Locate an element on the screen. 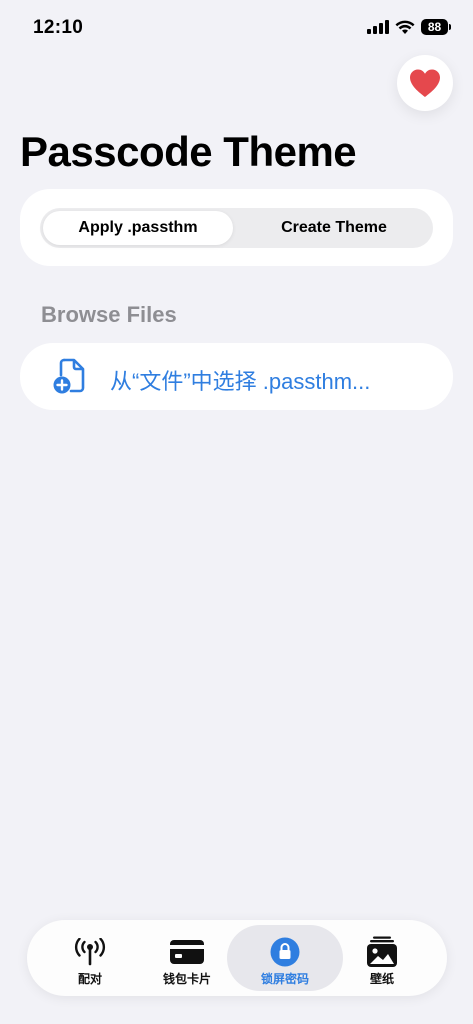 The image size is (473, 1024). heart-icon is located at coordinates (425, 83).